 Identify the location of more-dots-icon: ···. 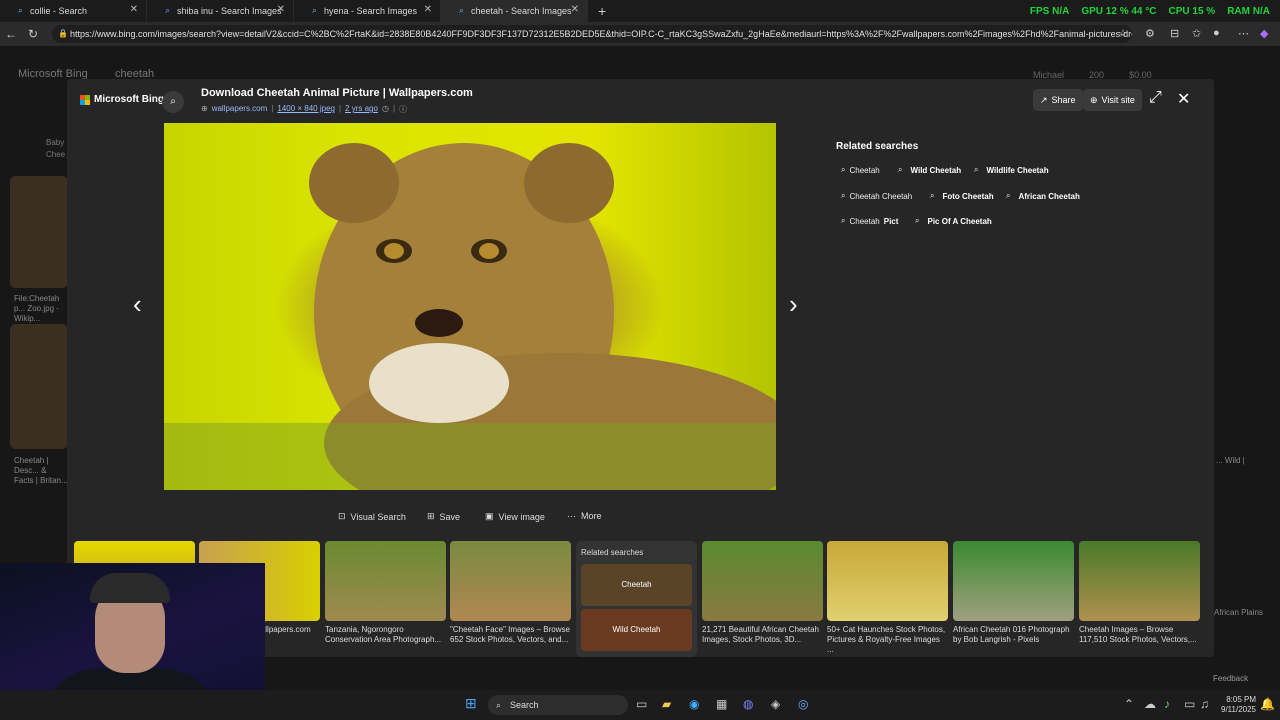
(571, 516).